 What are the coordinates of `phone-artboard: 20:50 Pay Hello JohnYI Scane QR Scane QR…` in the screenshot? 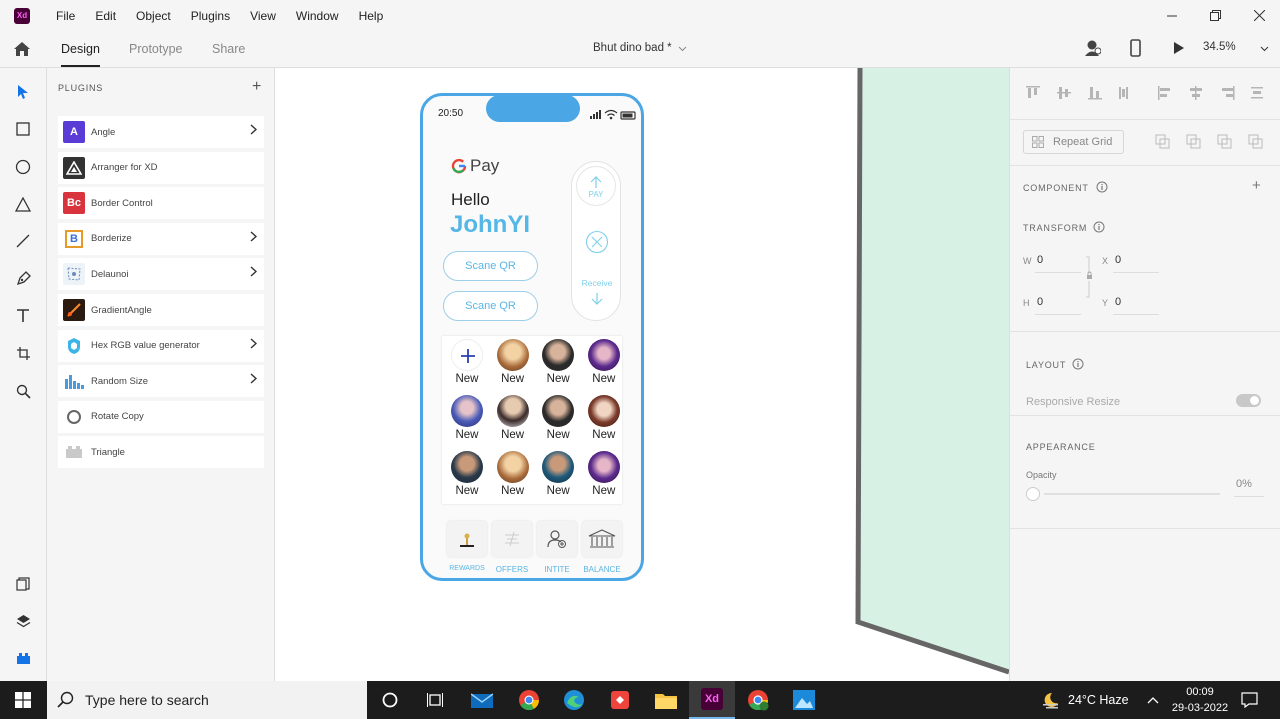 It's located at (532, 337).